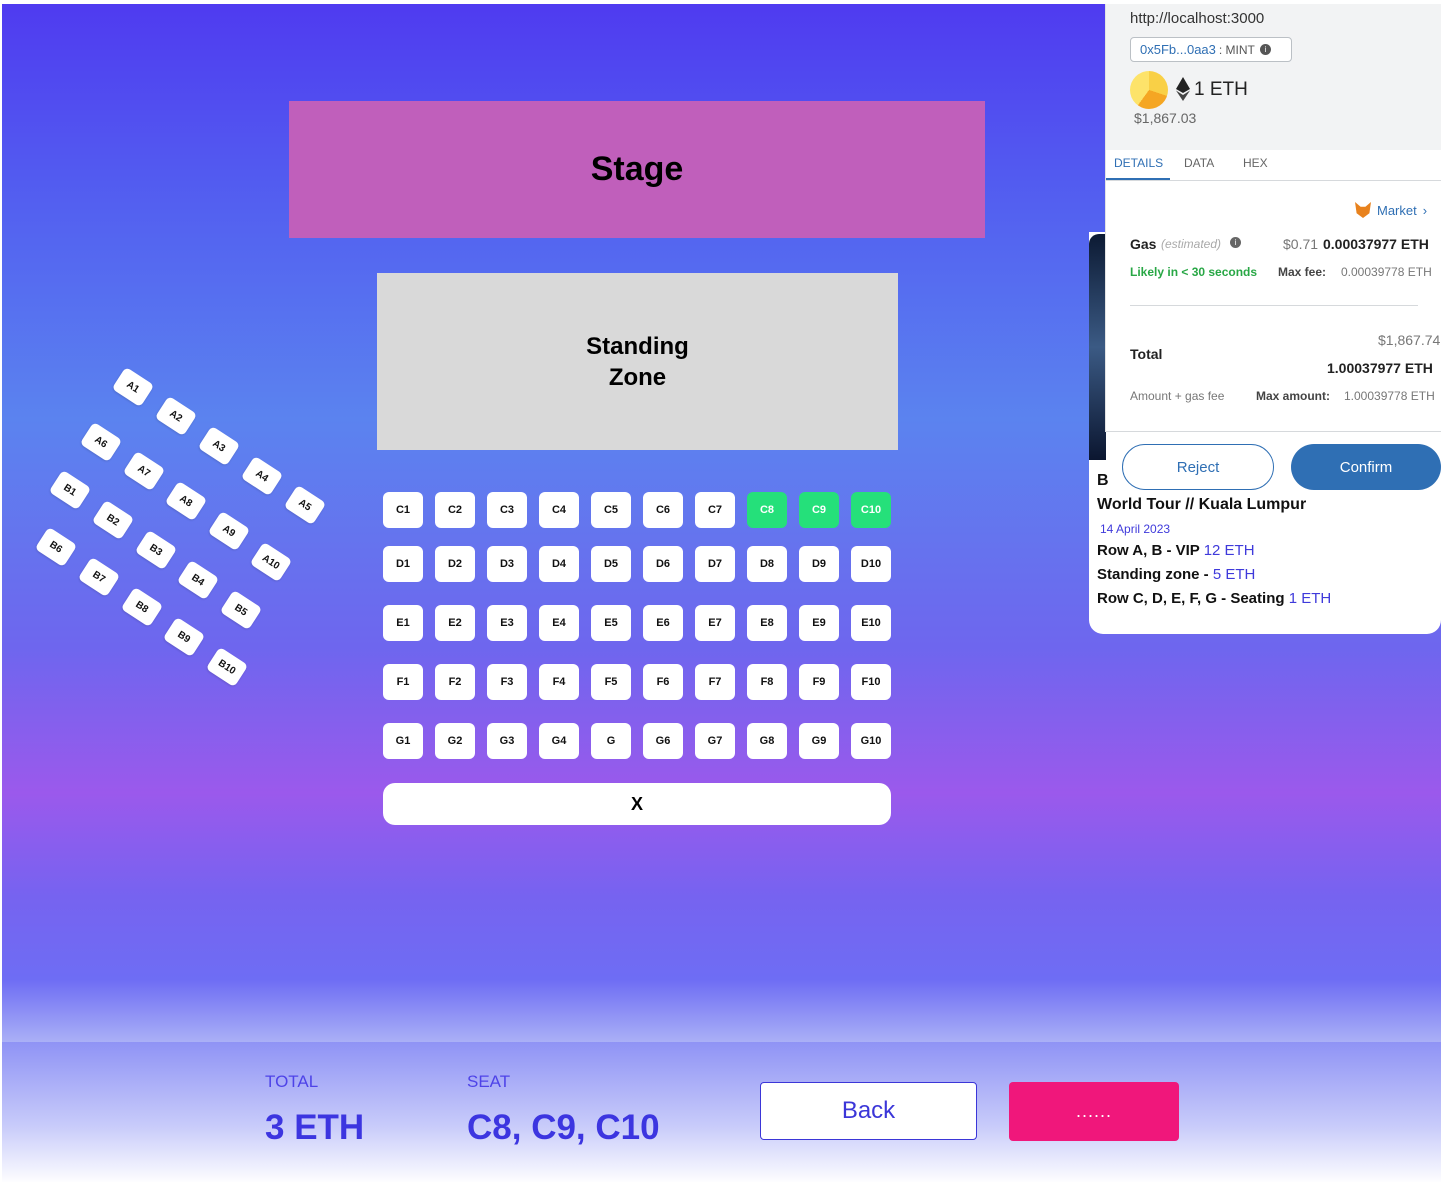 The width and height of the screenshot is (1441, 1182). Describe the element at coordinates (403, 682) in the screenshot. I see `seat-f1: F1` at that location.